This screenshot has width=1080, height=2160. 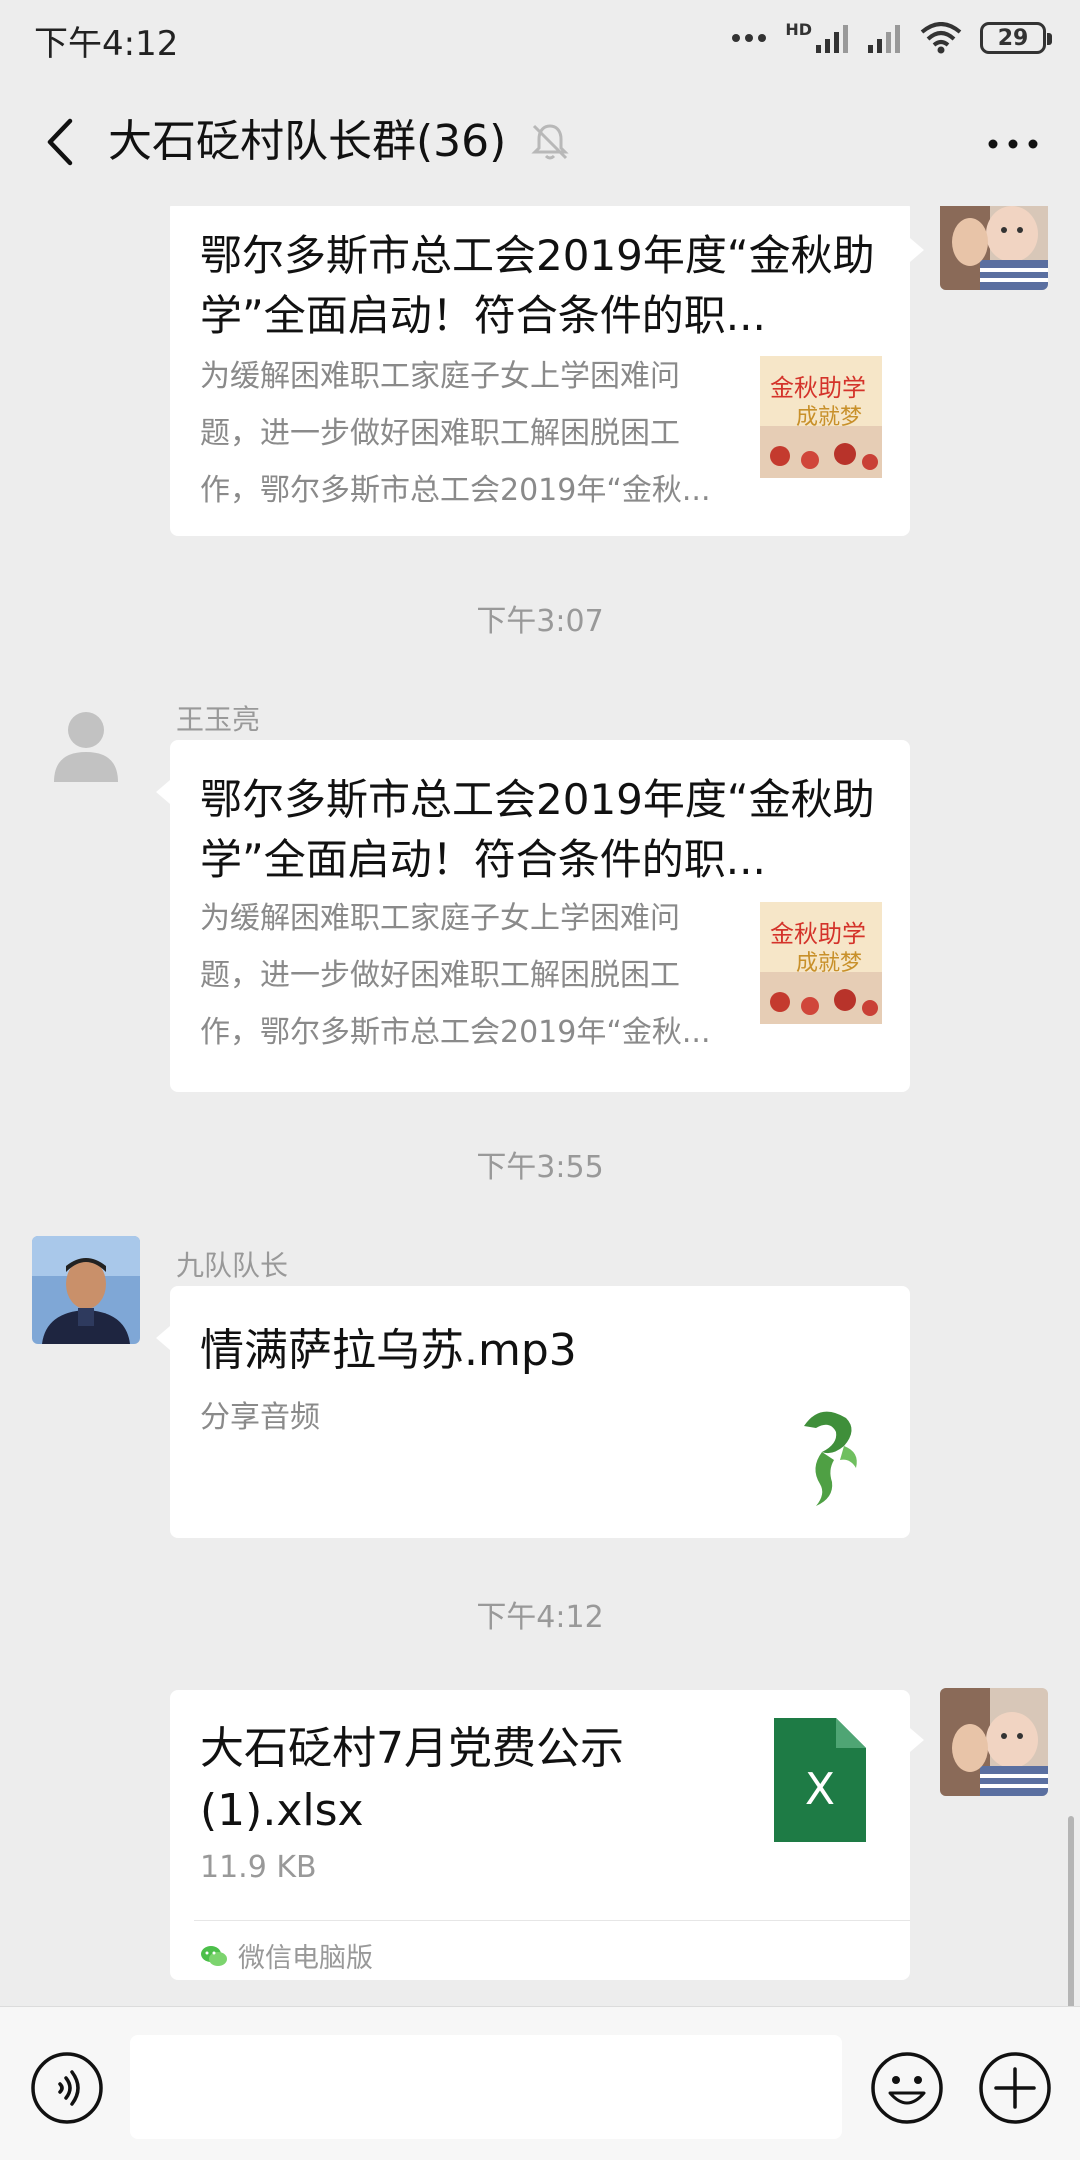 I want to click on plus-button, so click(x=1015, y=2088).